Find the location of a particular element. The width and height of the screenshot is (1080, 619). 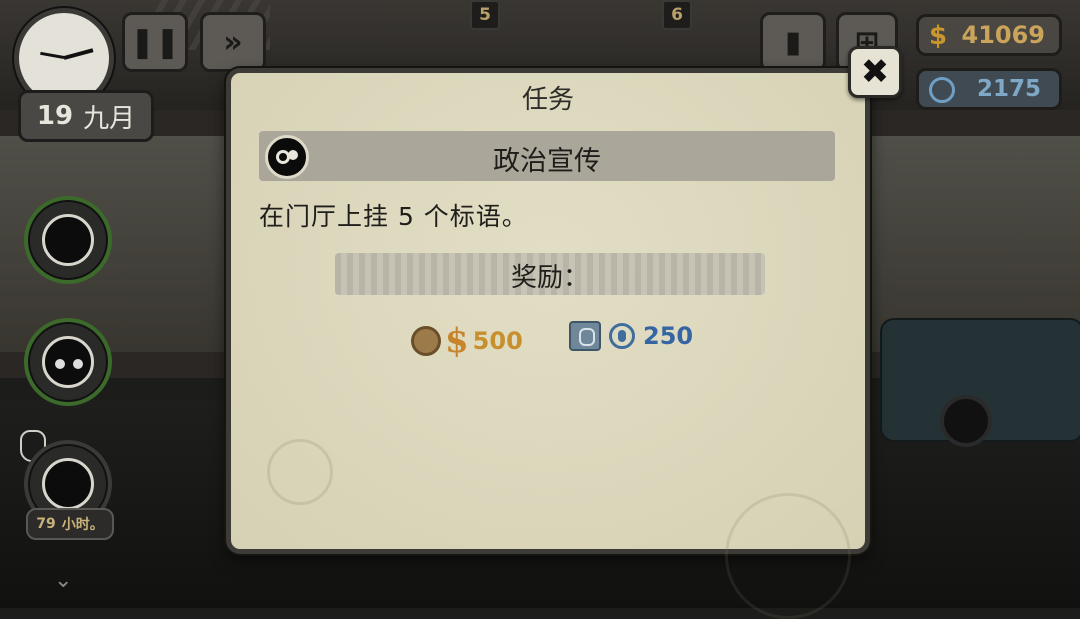

coins-icon is located at coordinates (426, 341).